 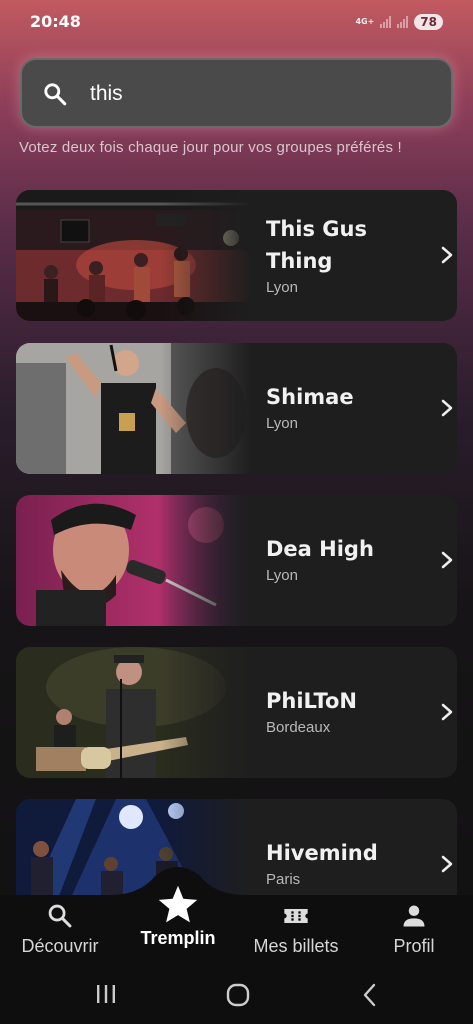 I want to click on ticket-icon, so click(x=296, y=916).